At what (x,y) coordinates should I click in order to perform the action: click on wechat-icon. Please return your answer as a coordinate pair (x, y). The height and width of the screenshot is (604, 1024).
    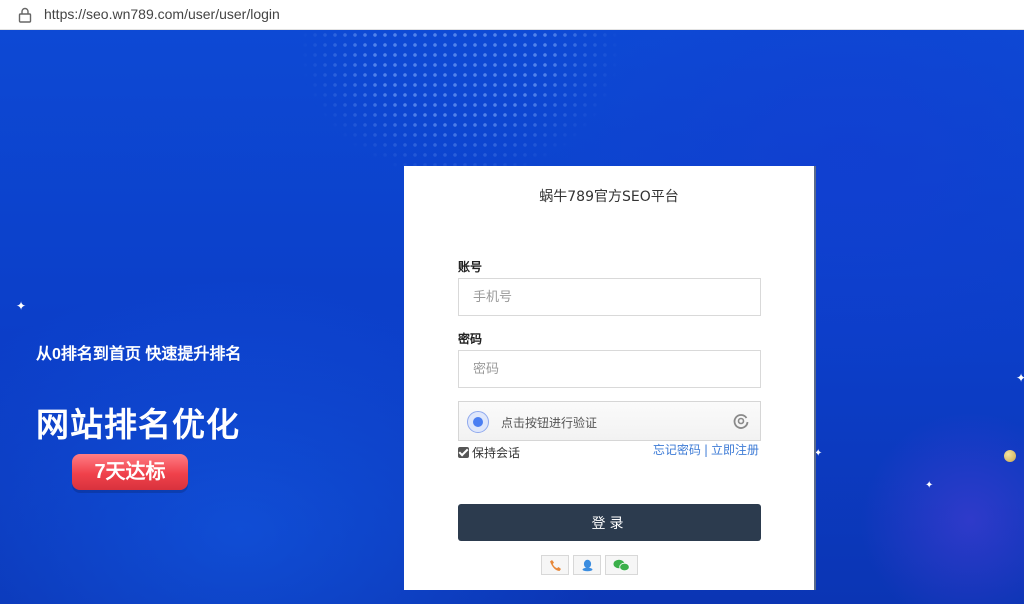
    Looking at the image, I should click on (621, 565).